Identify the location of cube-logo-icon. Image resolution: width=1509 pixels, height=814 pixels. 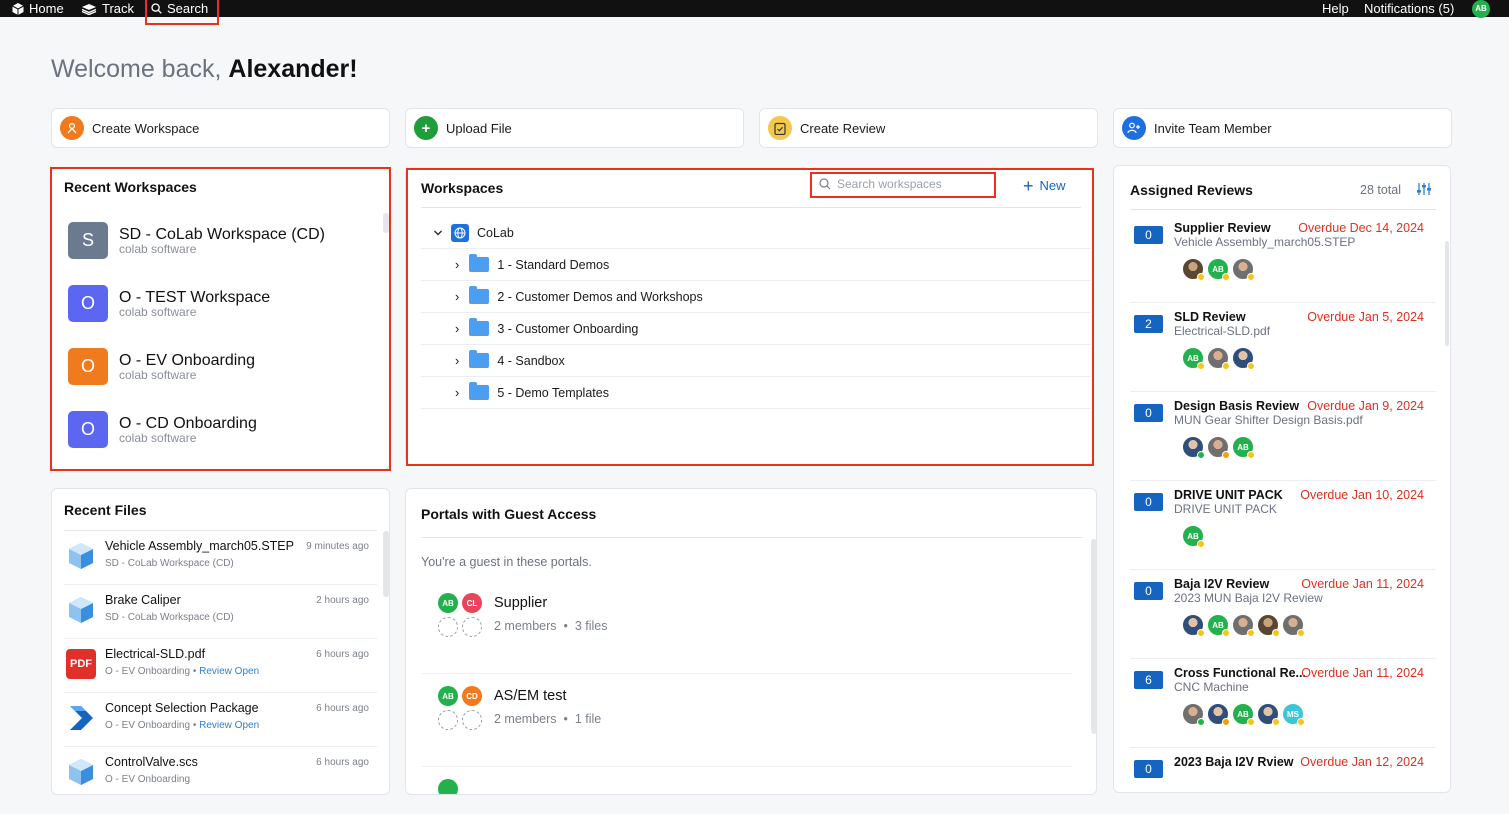
(18, 8).